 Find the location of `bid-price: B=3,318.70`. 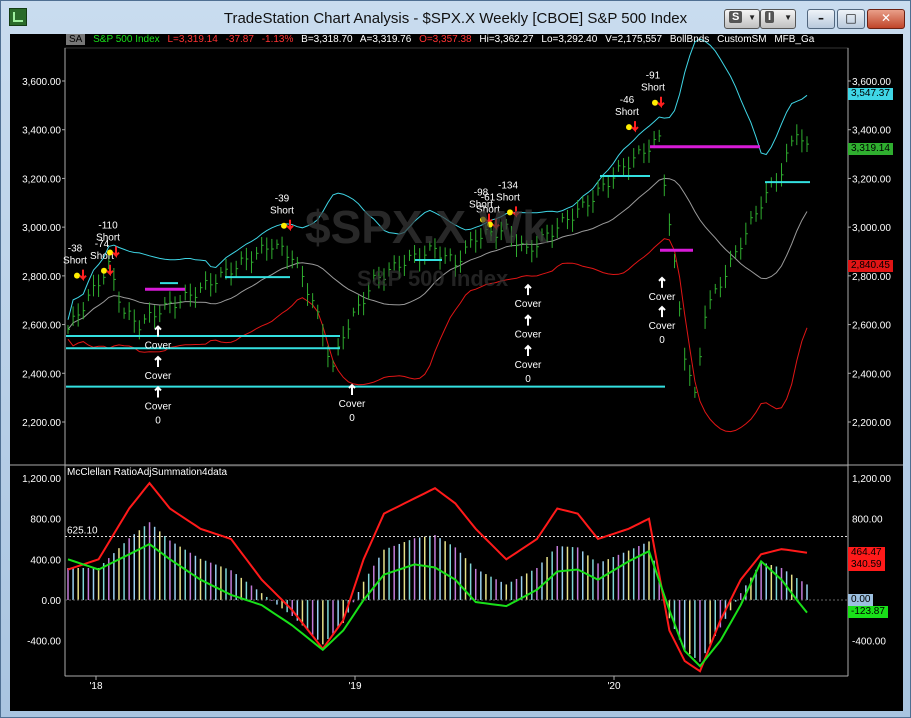

bid-price: B=3,318.70 is located at coordinates (327, 39).